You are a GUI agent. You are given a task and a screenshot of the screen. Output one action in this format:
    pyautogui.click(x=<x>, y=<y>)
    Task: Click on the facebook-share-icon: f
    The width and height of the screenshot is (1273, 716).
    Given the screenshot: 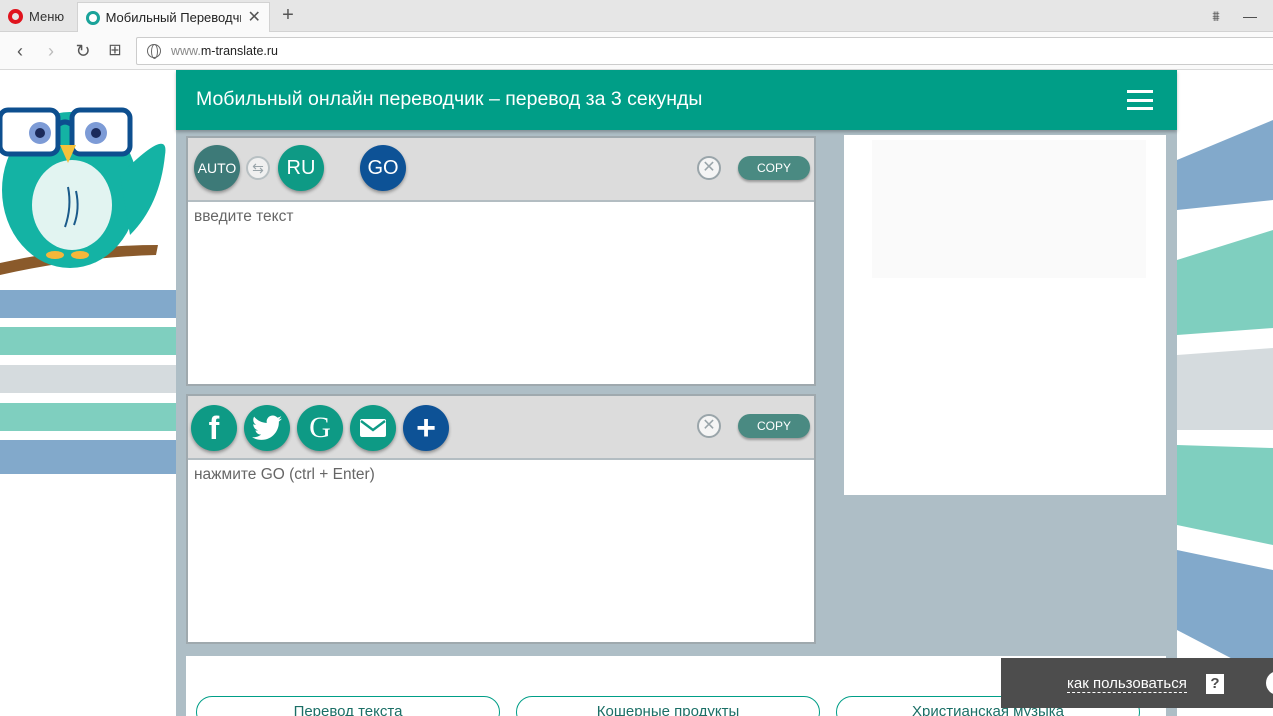 What is the action you would take?
    pyautogui.click(x=214, y=428)
    